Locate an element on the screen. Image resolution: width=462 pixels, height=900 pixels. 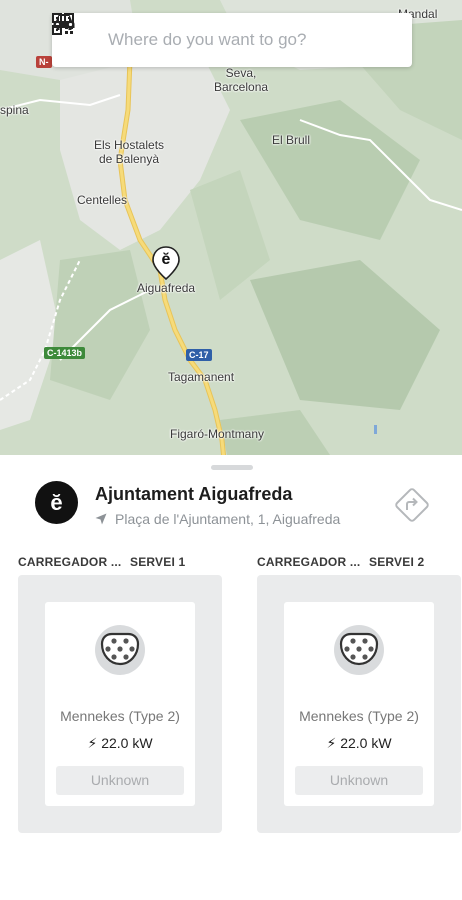
charger-service: SERVEI 2 is located at coordinates (397, 562).